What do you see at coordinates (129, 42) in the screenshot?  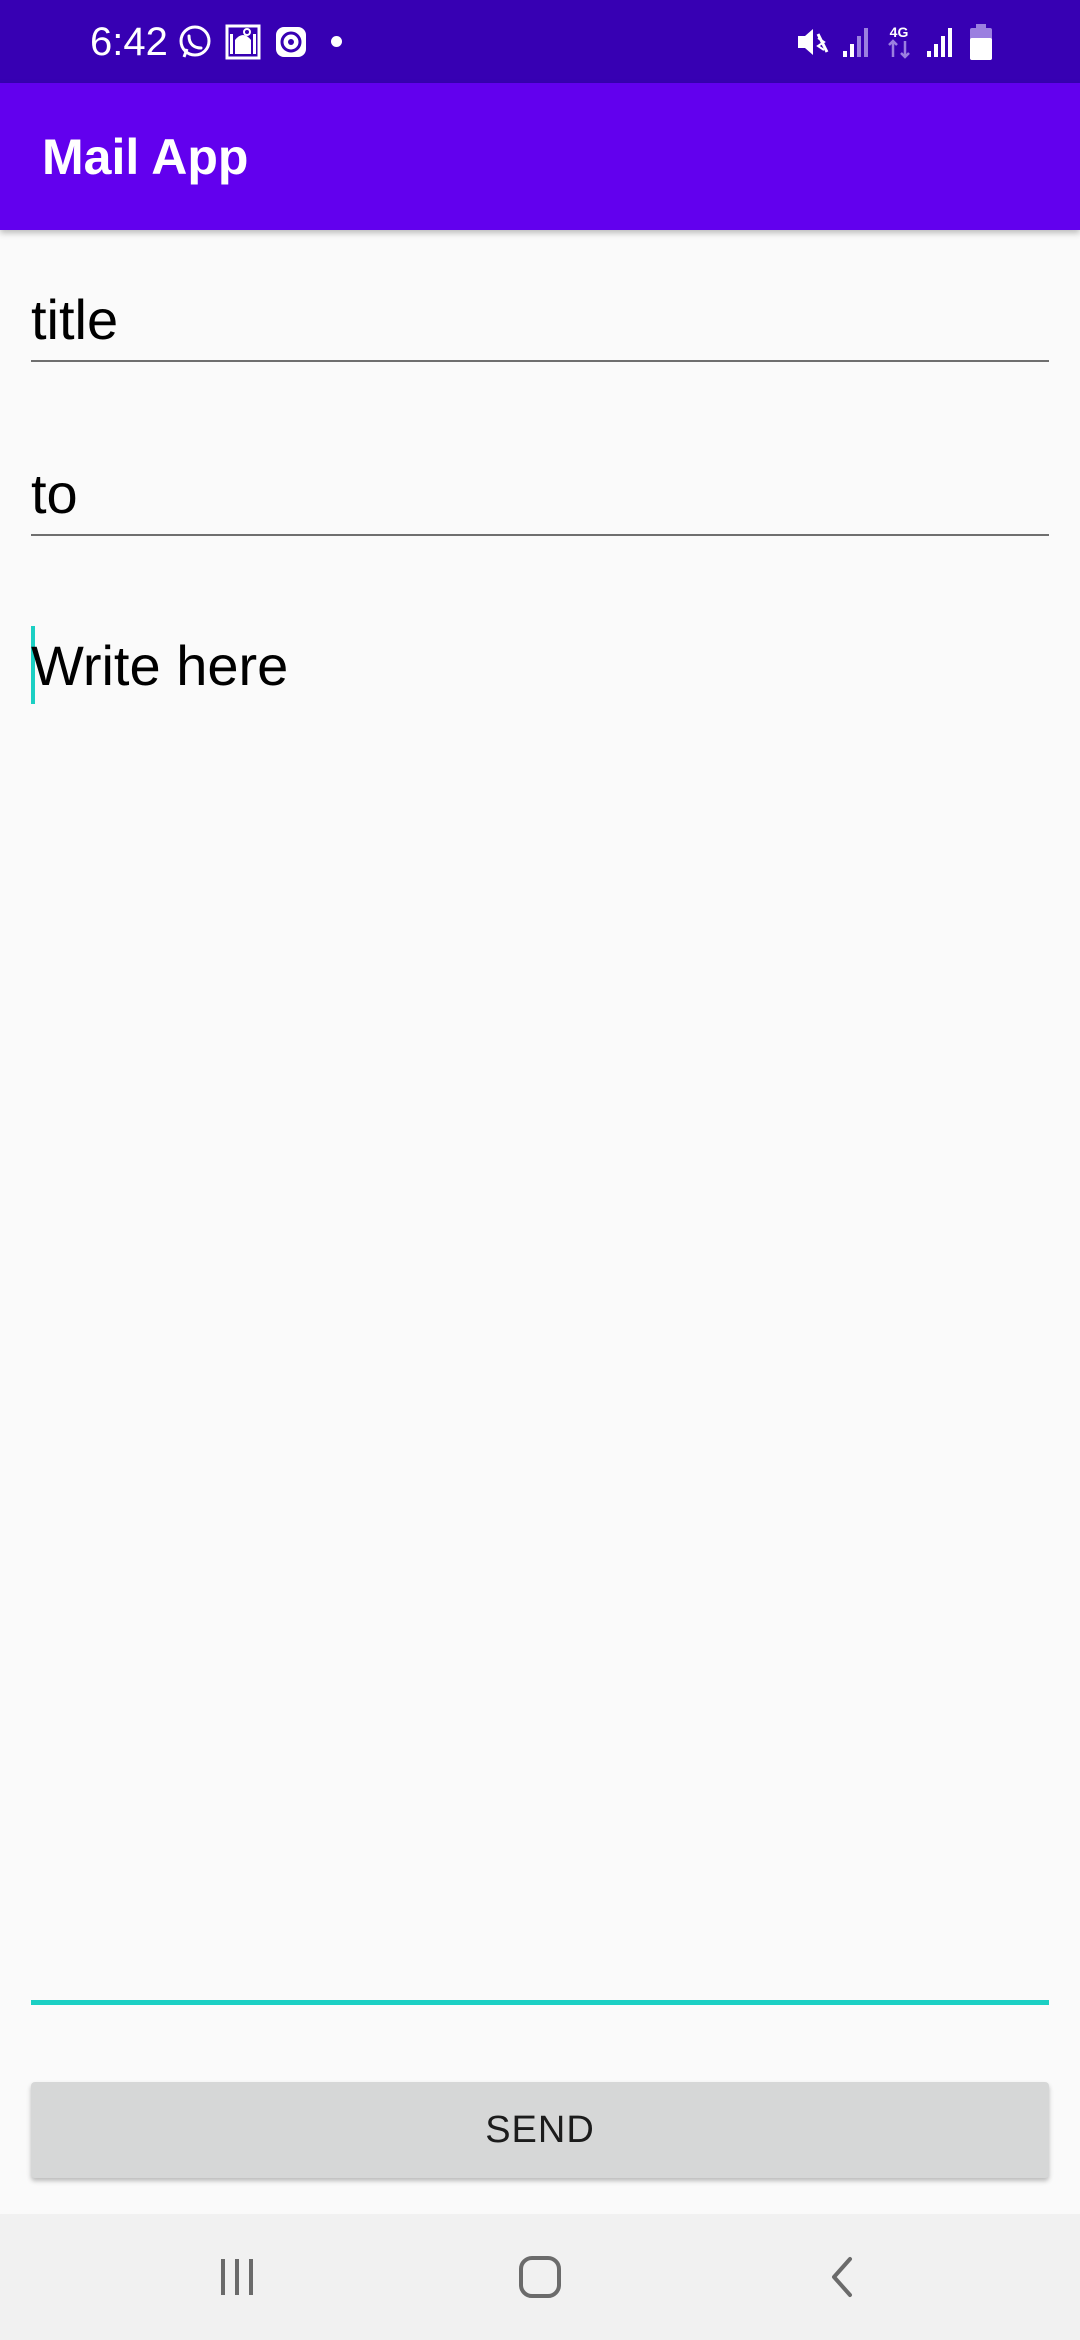 I see `status-time: 6:42` at bounding box center [129, 42].